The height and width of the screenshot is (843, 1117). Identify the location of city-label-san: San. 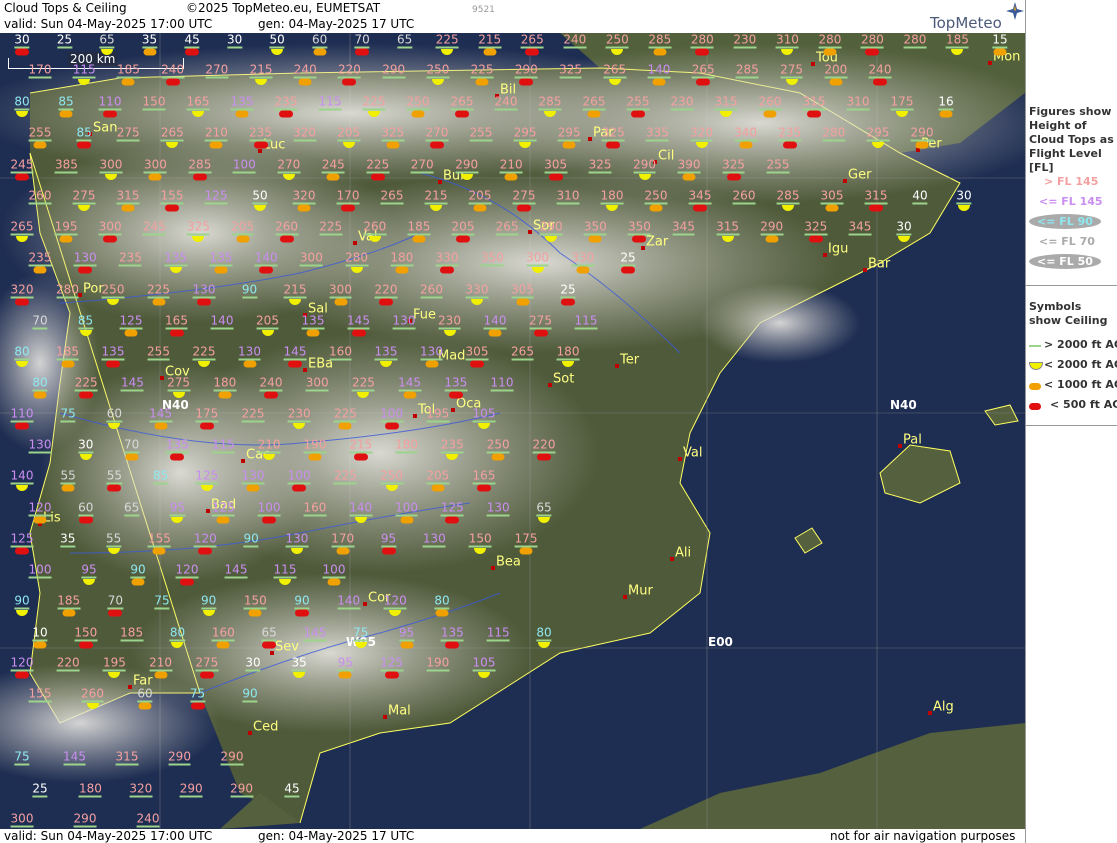
(105, 128).